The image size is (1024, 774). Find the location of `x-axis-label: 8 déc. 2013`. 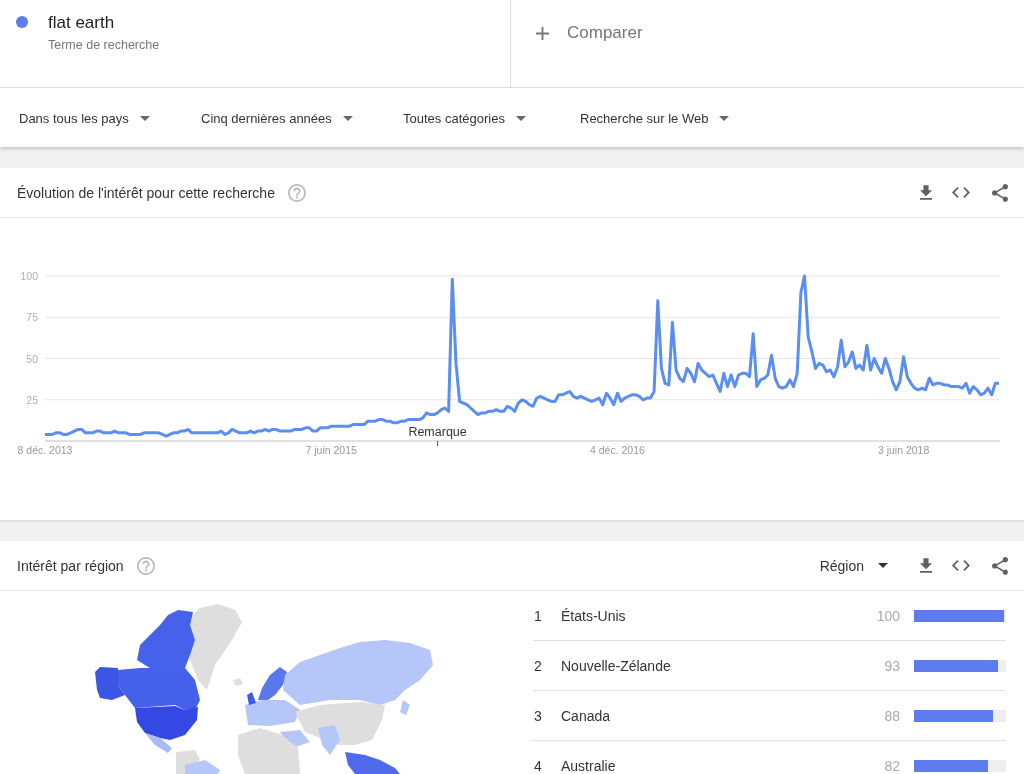

x-axis-label: 8 déc. 2013 is located at coordinates (45, 450).